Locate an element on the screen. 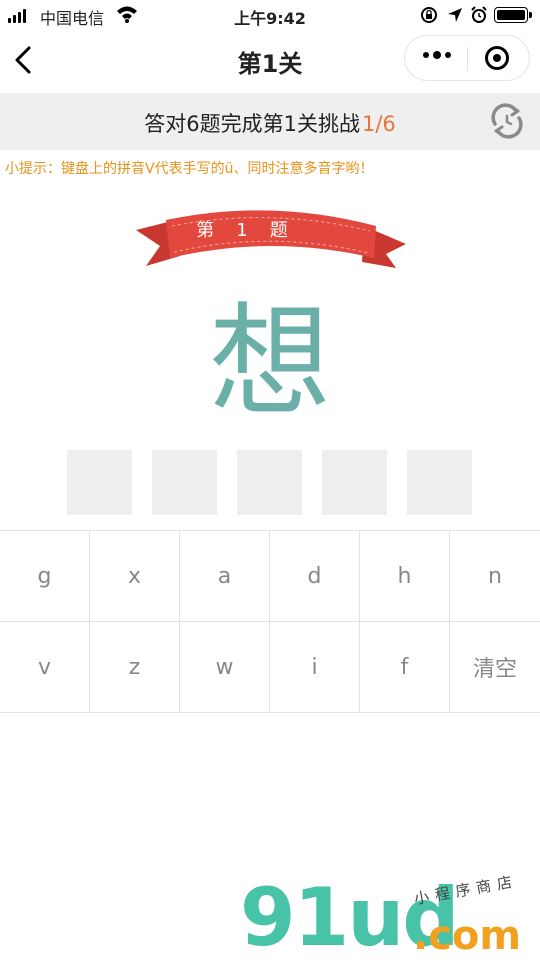 This screenshot has height=964, width=540. question-number-label: 第1题 is located at coordinates (253, 230).